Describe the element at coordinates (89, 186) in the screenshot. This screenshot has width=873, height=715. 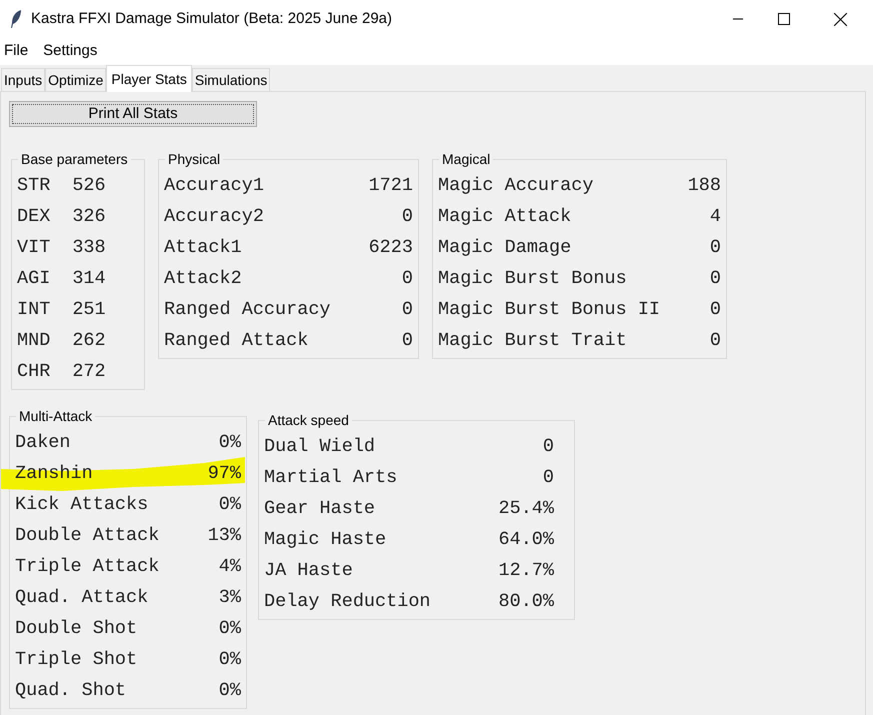
I see `stat-value: 526` at that location.